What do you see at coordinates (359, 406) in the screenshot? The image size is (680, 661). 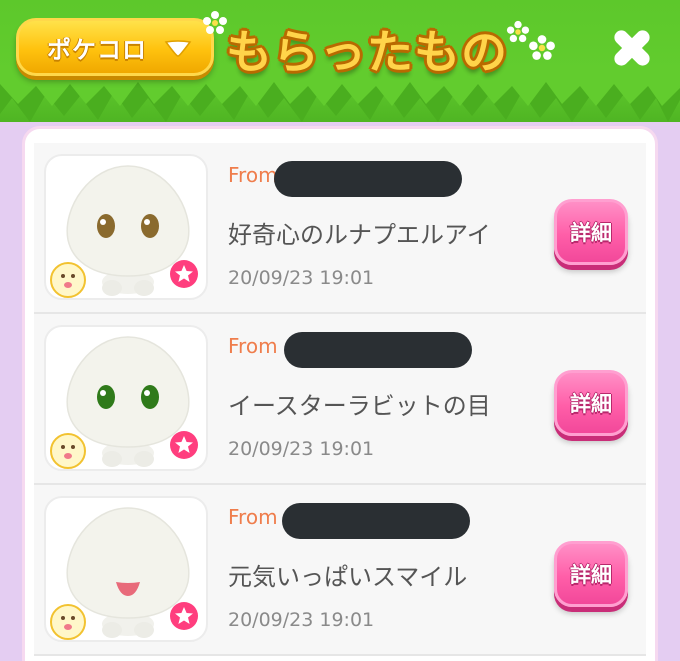 I see `item-name: イースターラビットの目` at bounding box center [359, 406].